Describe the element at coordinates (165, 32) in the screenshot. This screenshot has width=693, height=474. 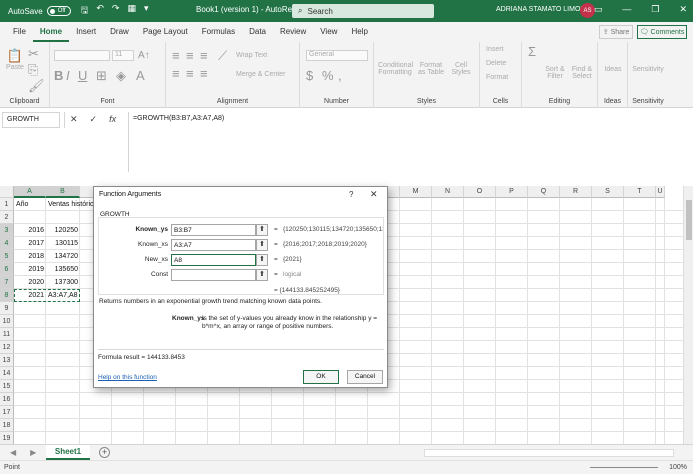
I see `tab-page-layout: Page Layout` at that location.